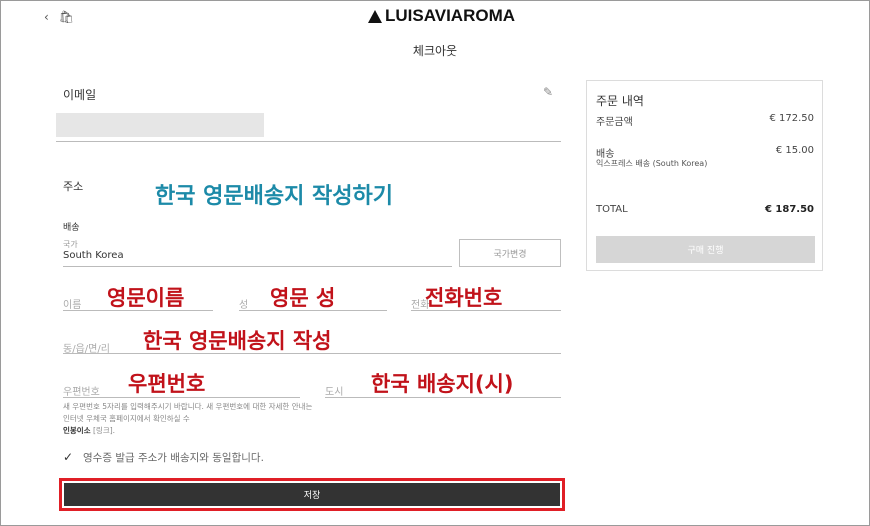 The height and width of the screenshot is (526, 870). I want to click on country-label: 국가, so click(70, 244).